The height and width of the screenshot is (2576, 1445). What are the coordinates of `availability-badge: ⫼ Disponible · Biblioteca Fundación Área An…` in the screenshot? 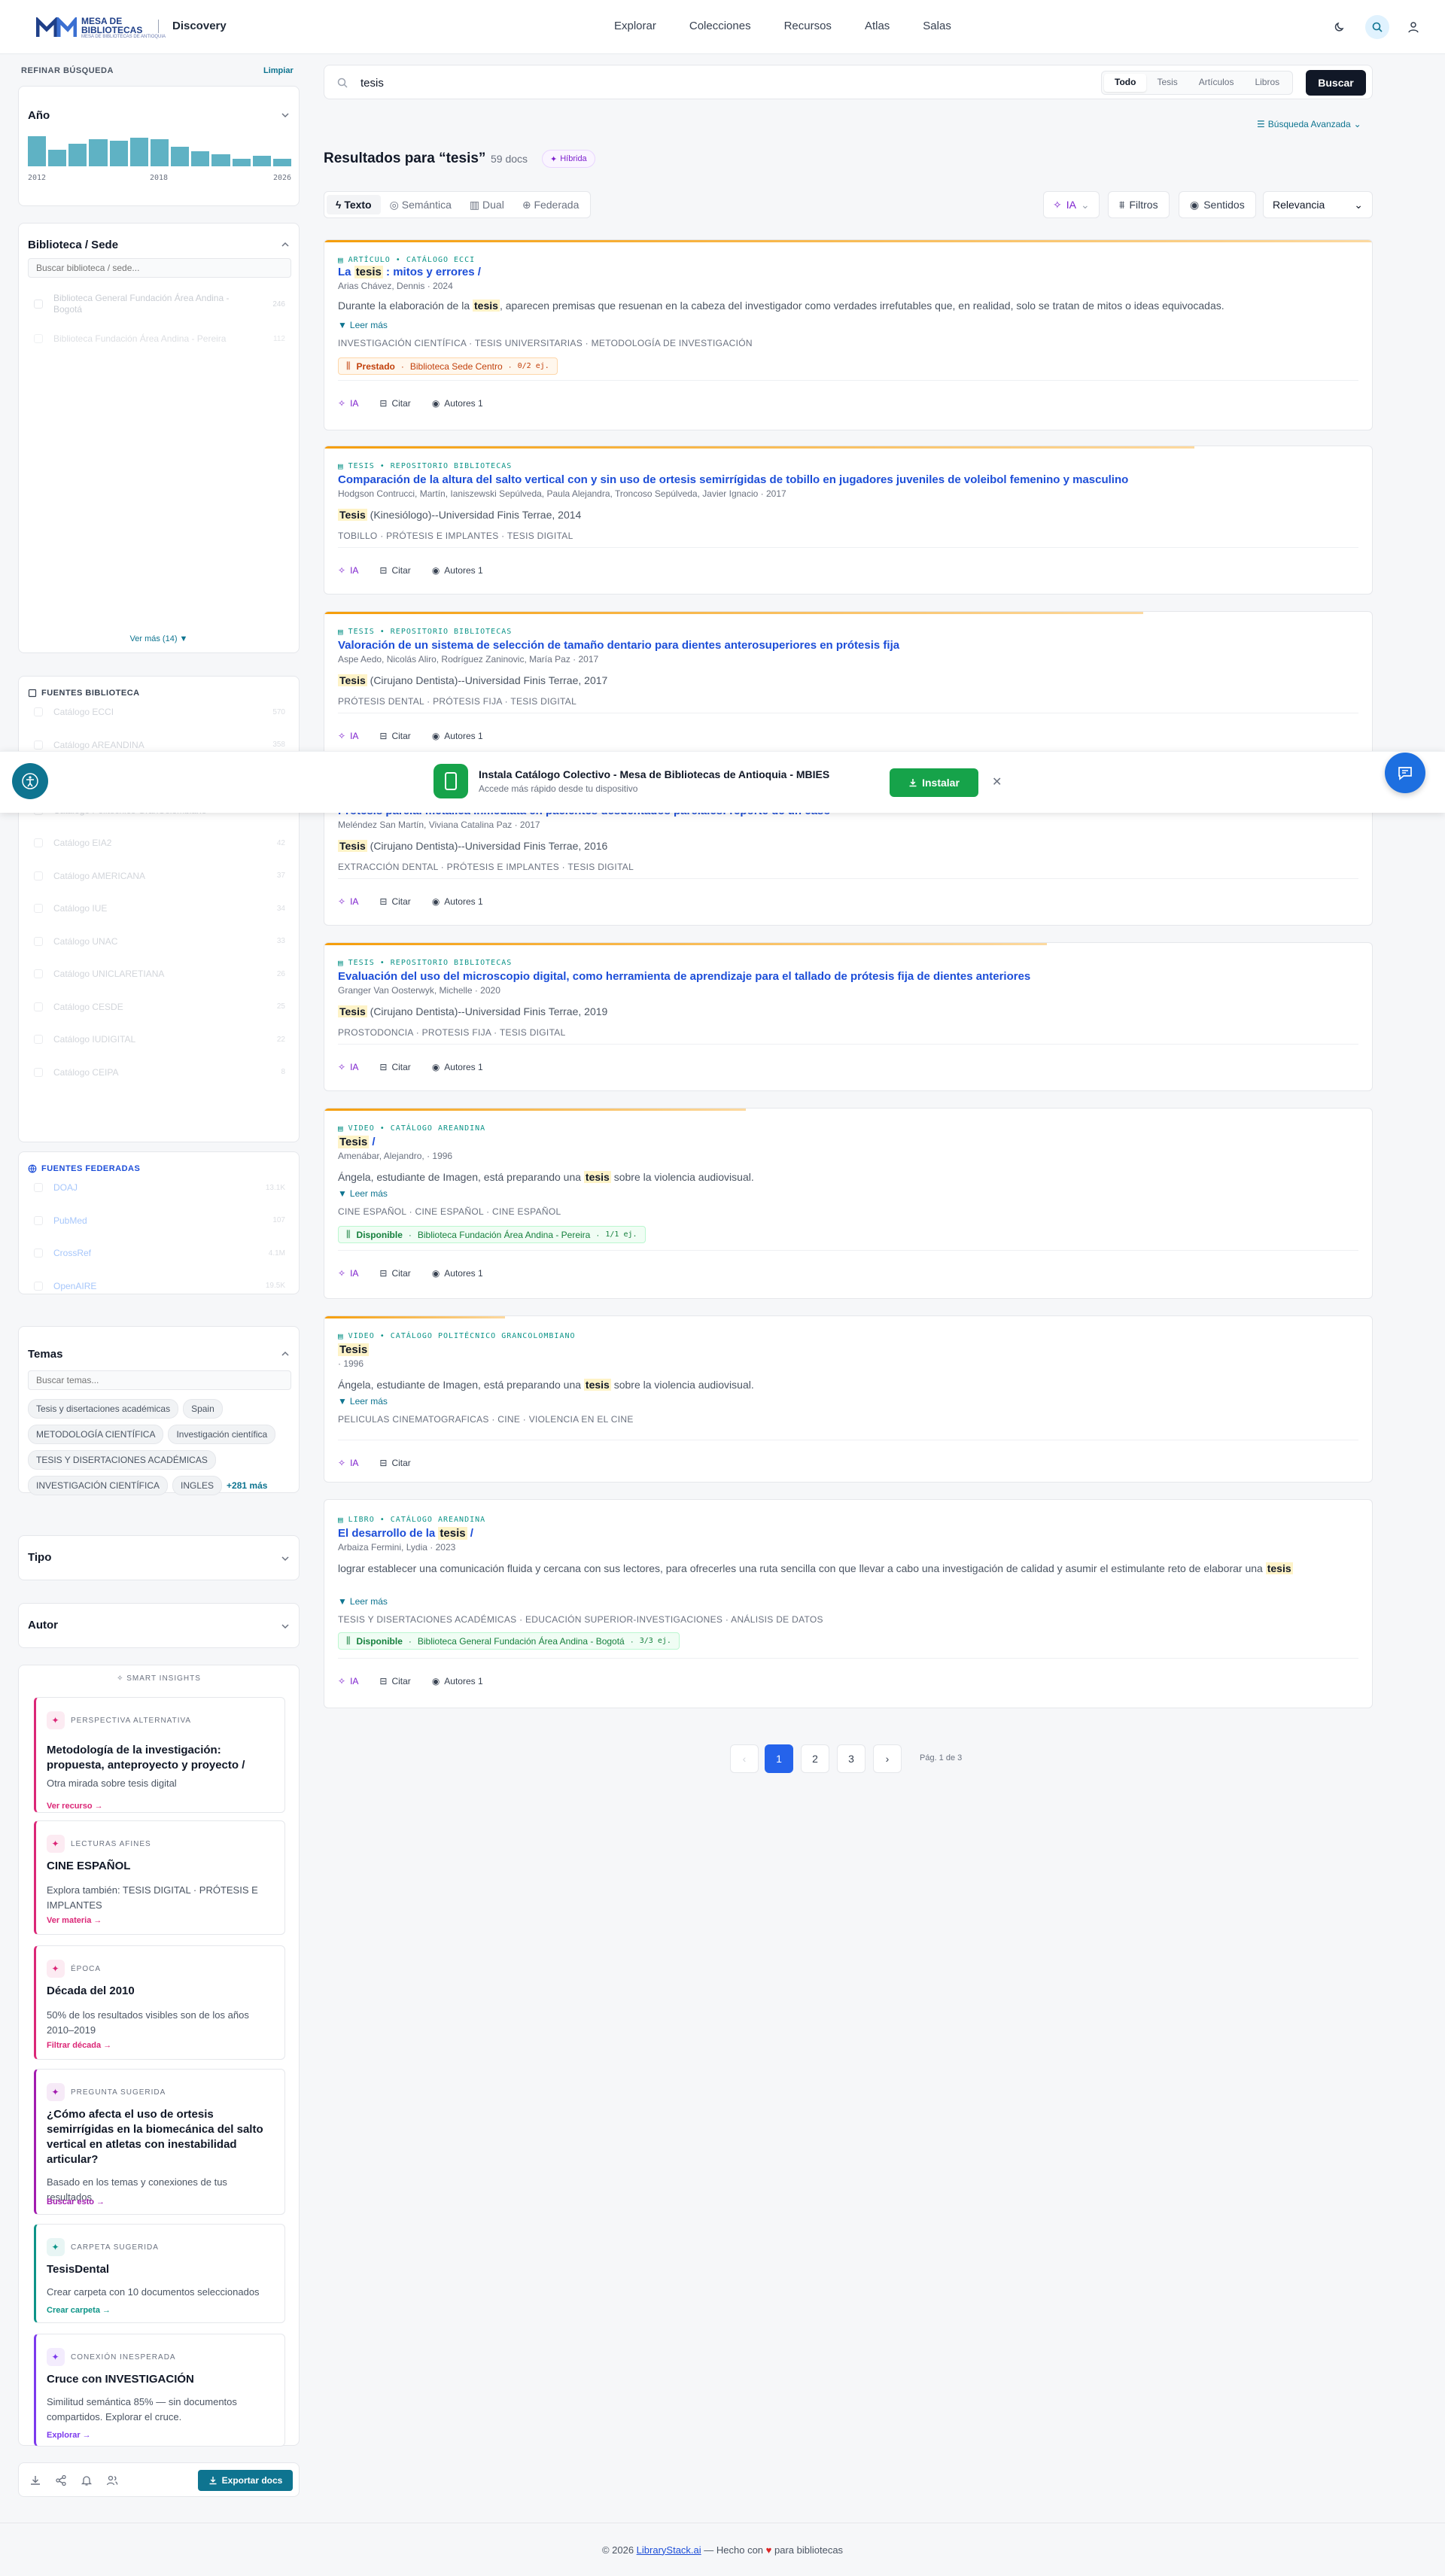 It's located at (492, 1234).